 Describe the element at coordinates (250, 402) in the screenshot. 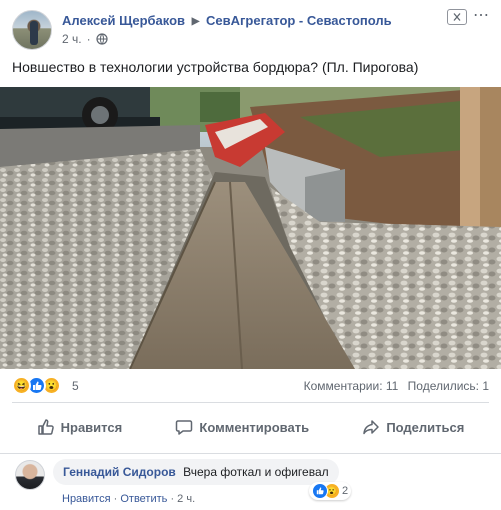

I see `divider` at that location.